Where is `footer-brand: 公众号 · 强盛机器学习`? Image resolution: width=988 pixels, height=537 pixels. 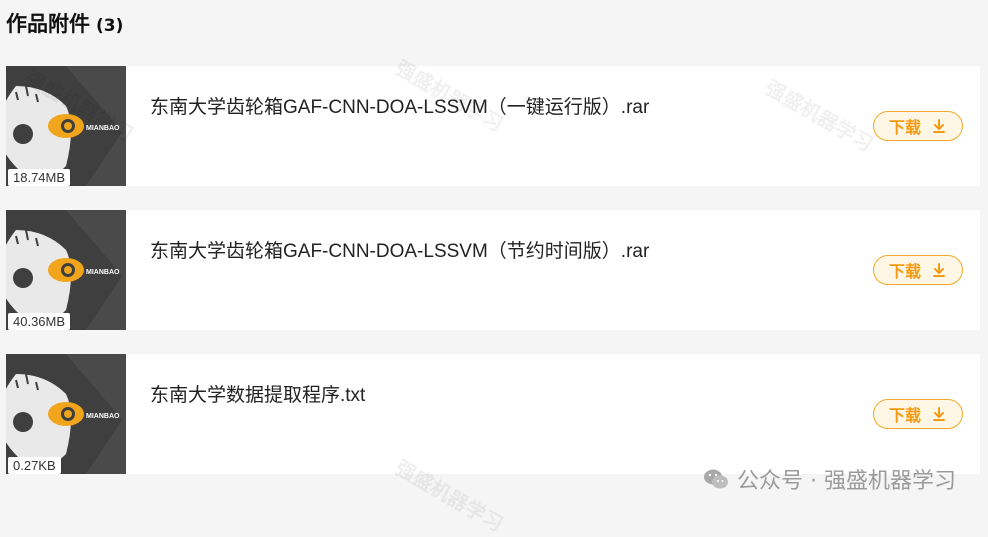 footer-brand: 公众号 · 强盛机器学习 is located at coordinates (829, 479).